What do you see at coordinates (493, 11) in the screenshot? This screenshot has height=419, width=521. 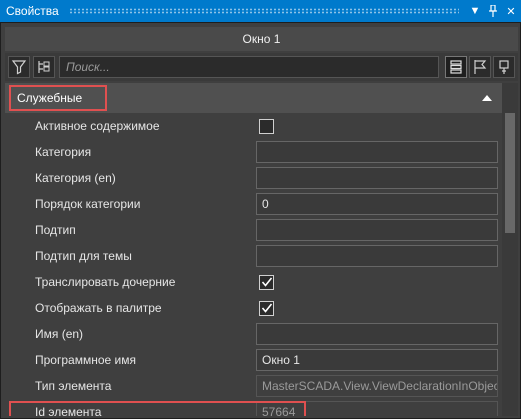 I see `pin-icon` at bounding box center [493, 11].